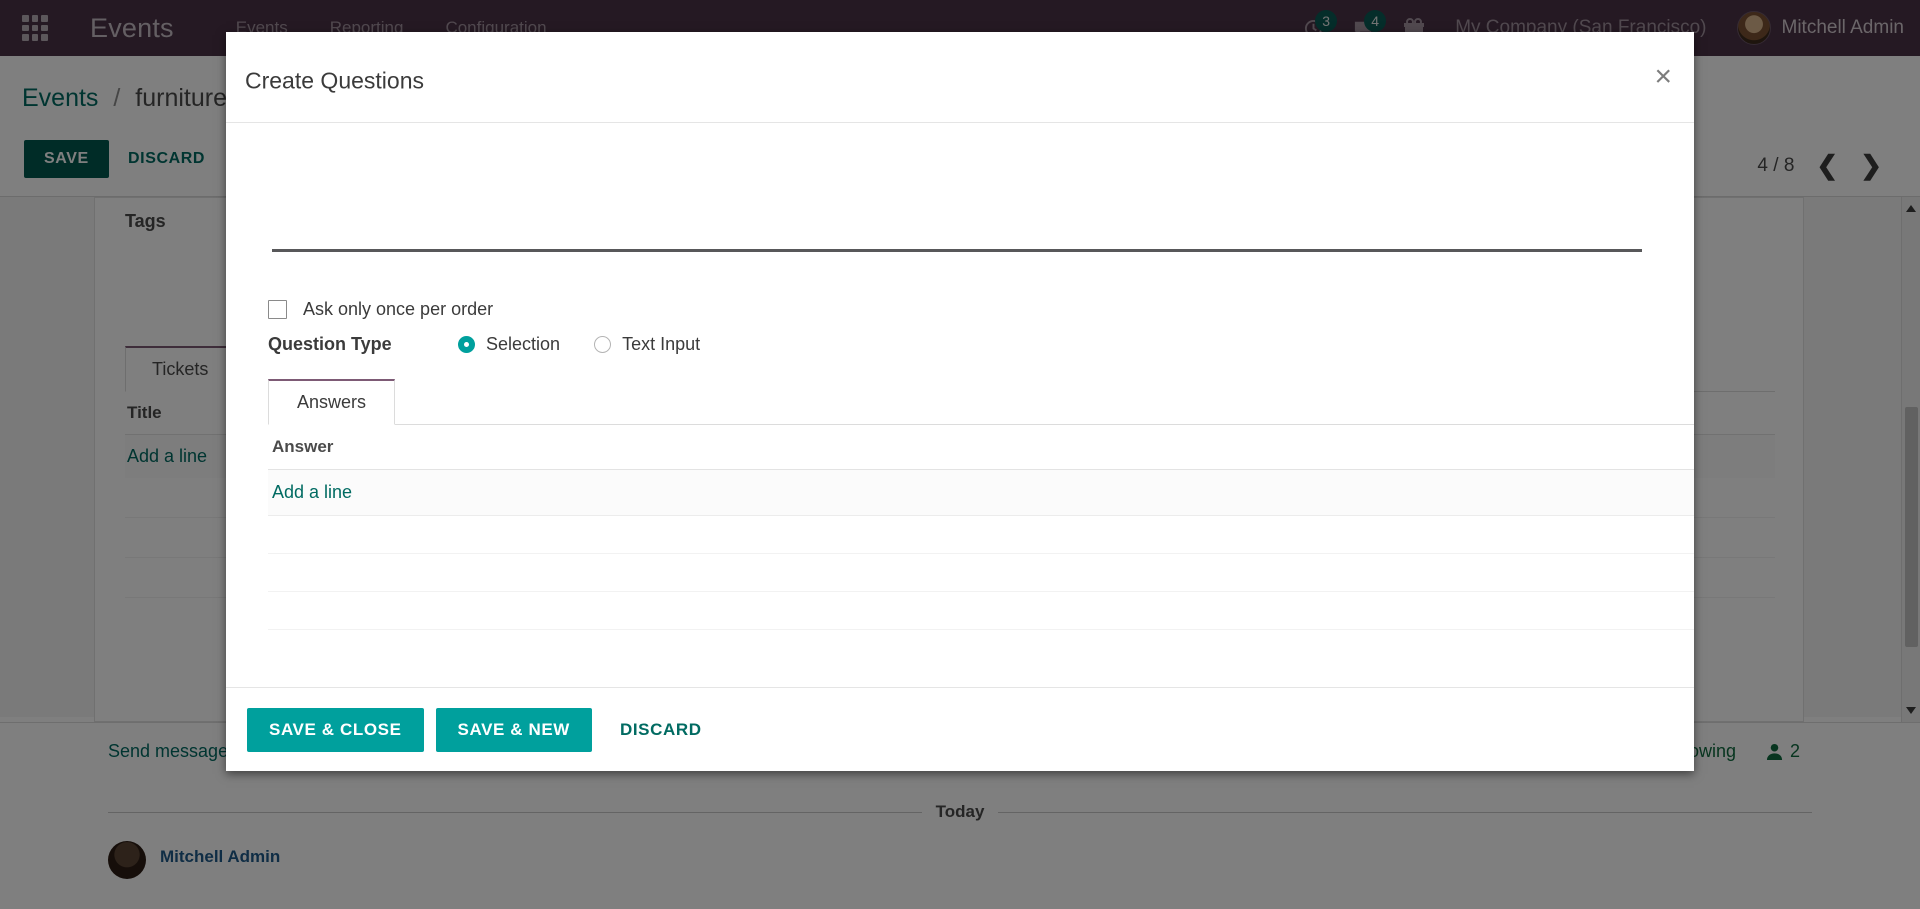 The image size is (1920, 909). What do you see at coordinates (398, 309) in the screenshot?
I see `ask-once-label: Ask only once per order` at bounding box center [398, 309].